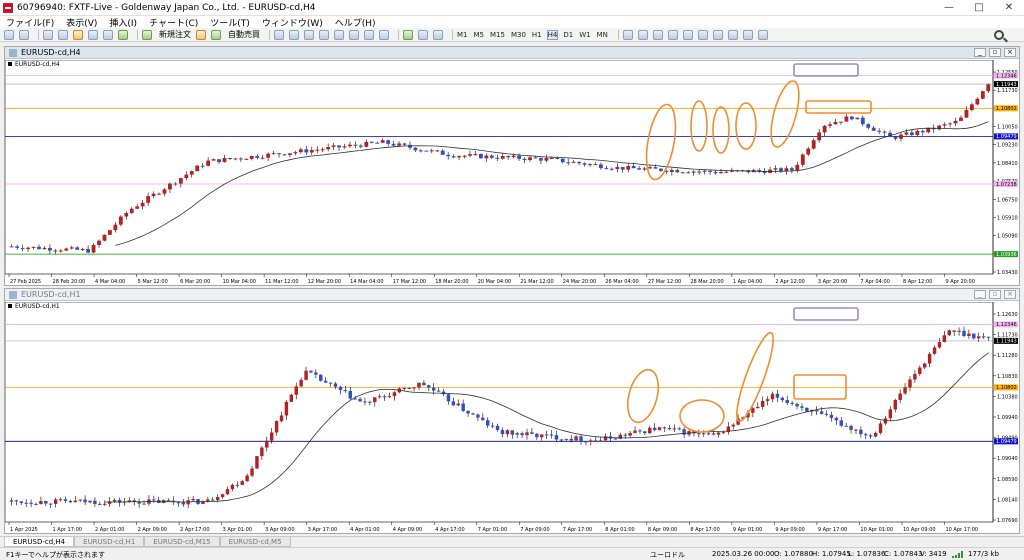 This screenshot has height=560, width=1024. I want to click on timeframe-mn: MN, so click(602, 35).